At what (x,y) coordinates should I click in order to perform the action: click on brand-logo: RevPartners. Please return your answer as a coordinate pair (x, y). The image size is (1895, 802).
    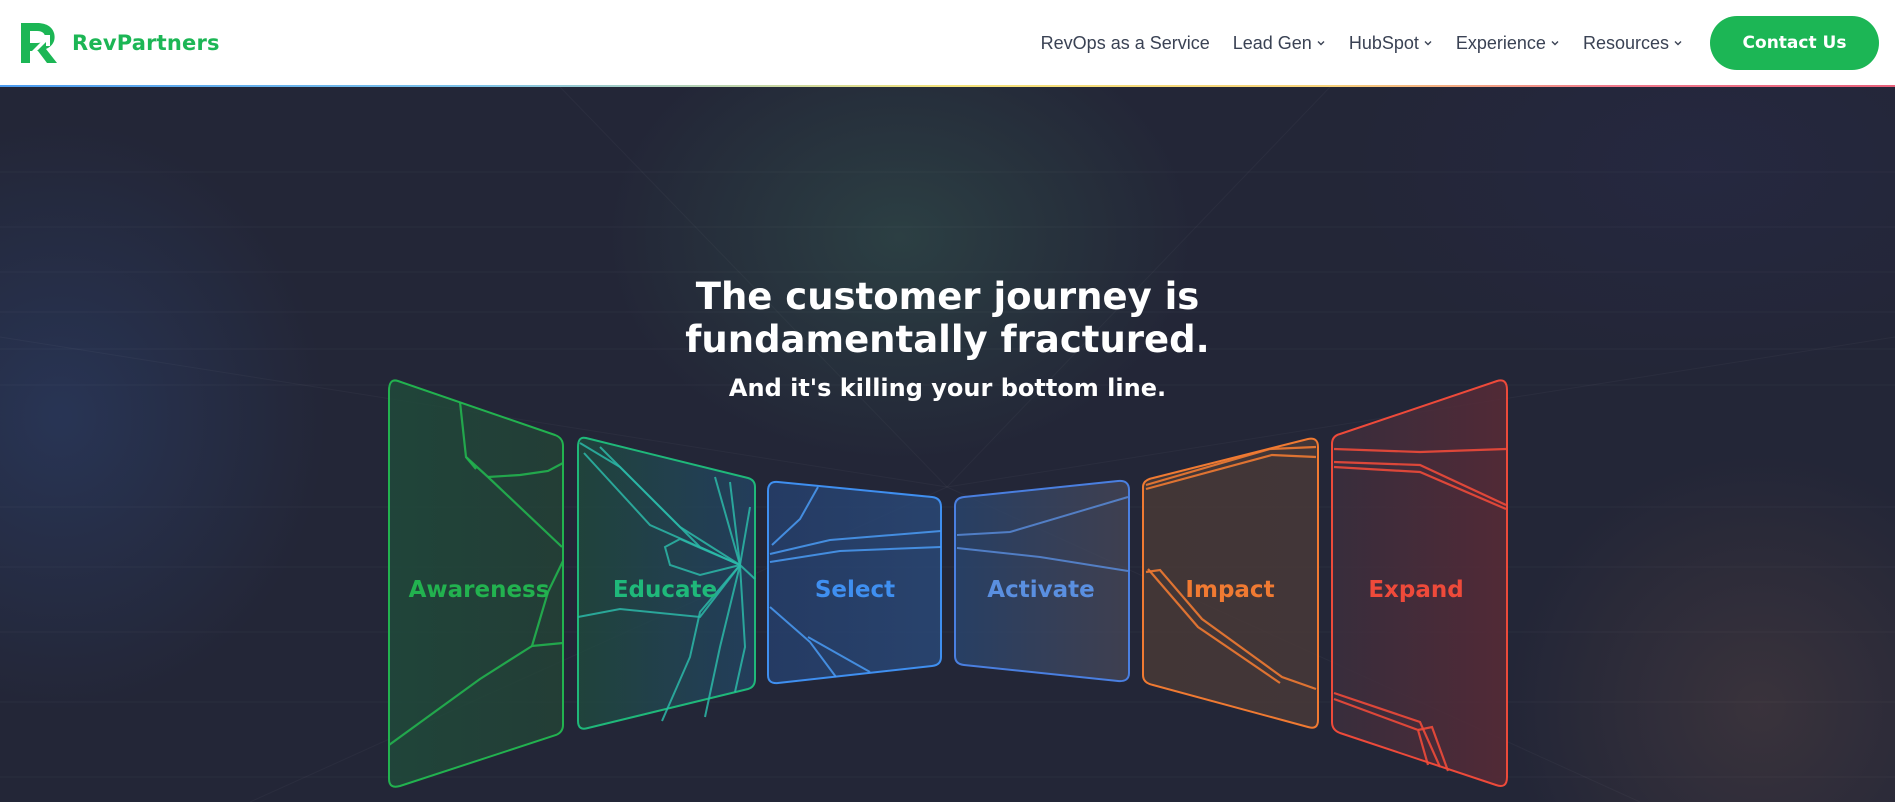
    Looking at the image, I should click on (119, 43).